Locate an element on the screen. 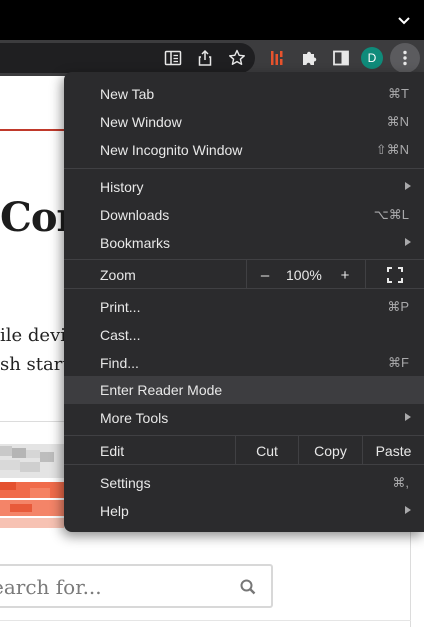 The width and height of the screenshot is (424, 627). menu-item-help: Help is located at coordinates (244, 511).